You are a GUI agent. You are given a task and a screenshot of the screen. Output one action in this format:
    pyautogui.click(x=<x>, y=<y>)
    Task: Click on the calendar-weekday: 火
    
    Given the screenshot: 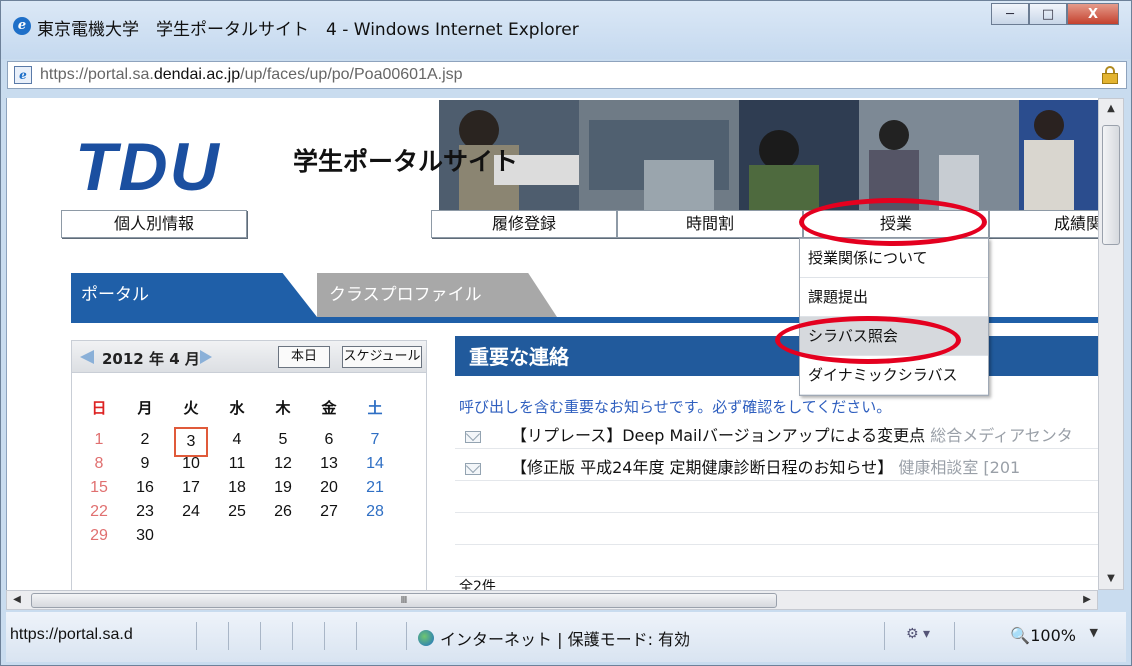 What is the action you would take?
    pyautogui.click(x=191, y=408)
    